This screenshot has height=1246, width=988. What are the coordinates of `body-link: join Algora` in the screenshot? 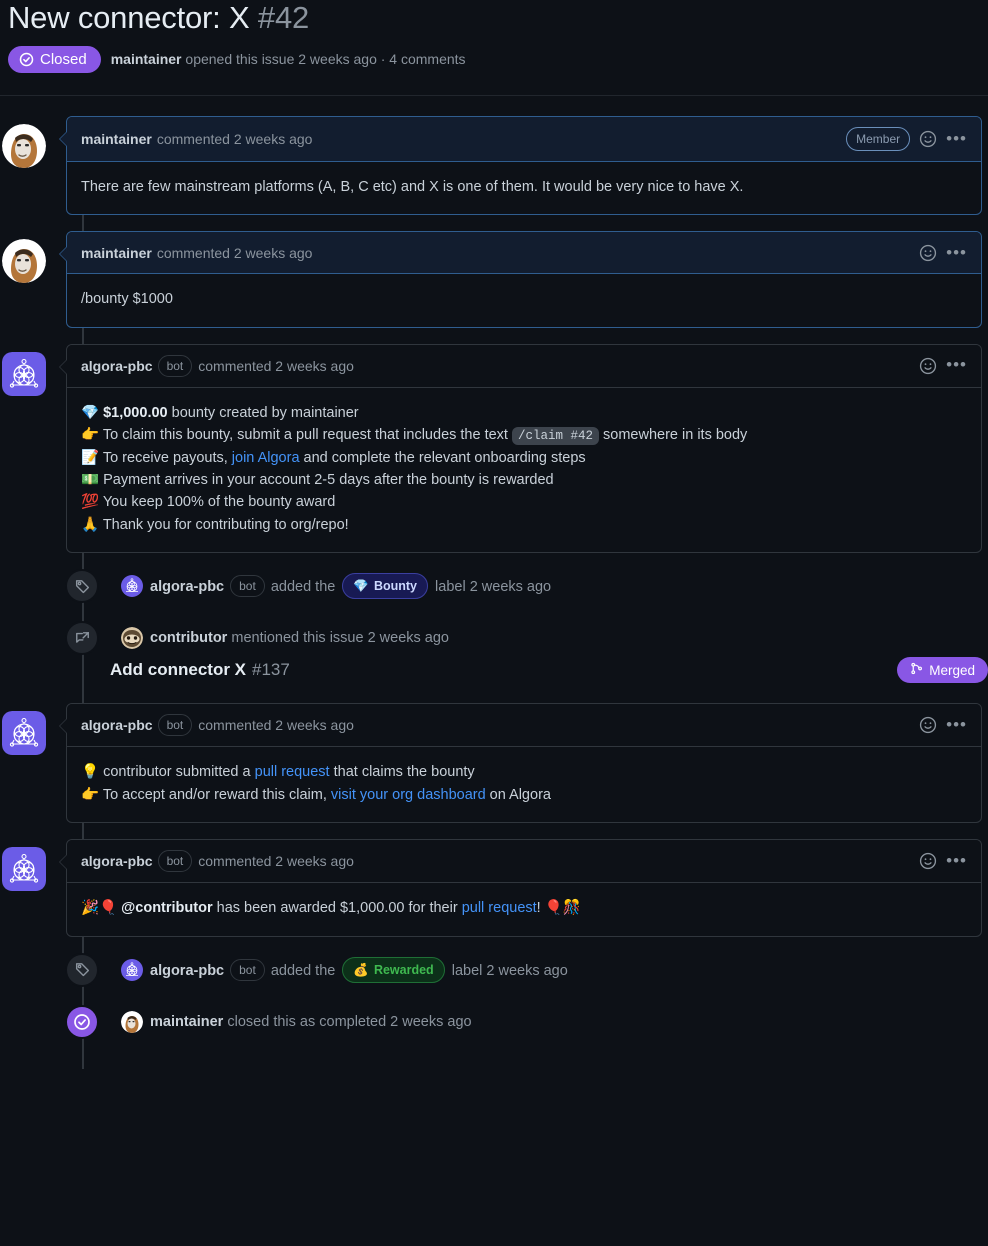 It's located at (266, 458).